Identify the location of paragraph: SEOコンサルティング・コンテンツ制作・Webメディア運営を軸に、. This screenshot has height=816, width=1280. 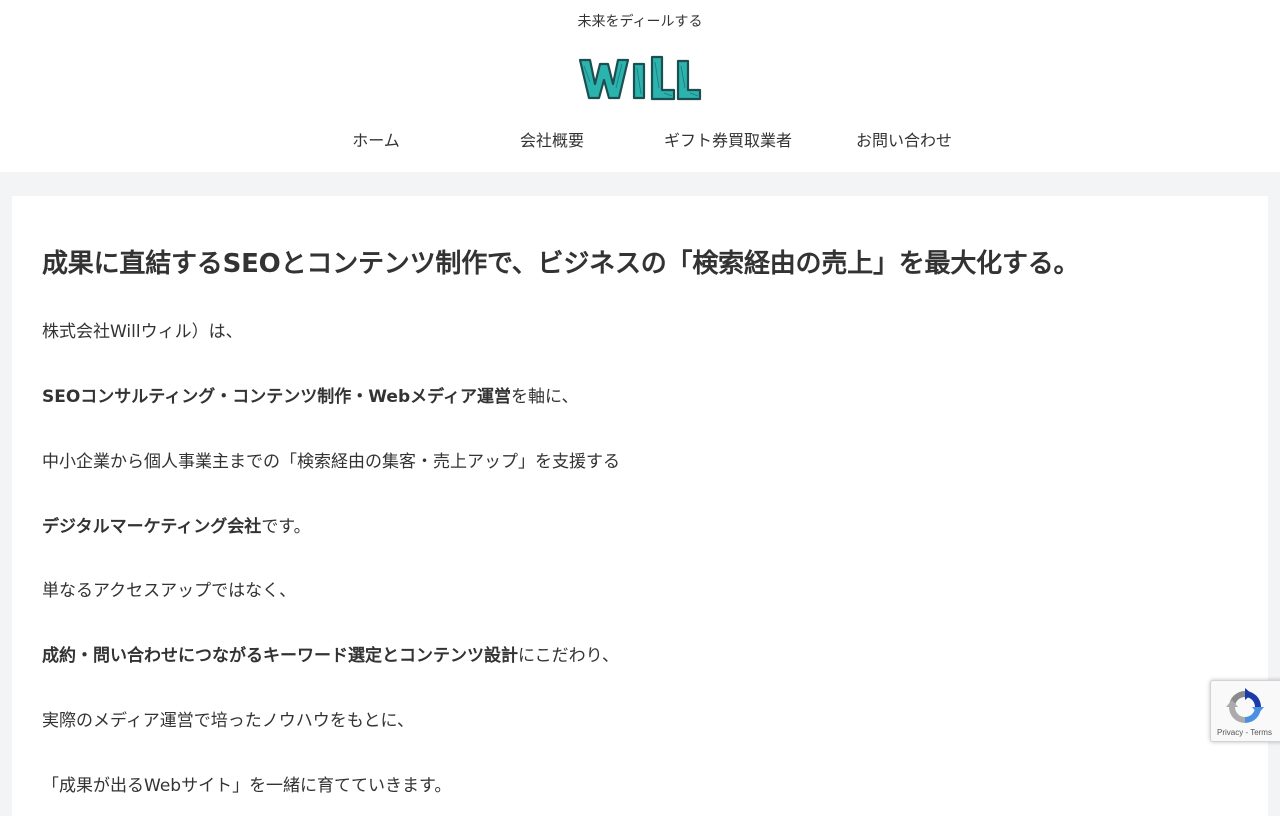
(310, 394).